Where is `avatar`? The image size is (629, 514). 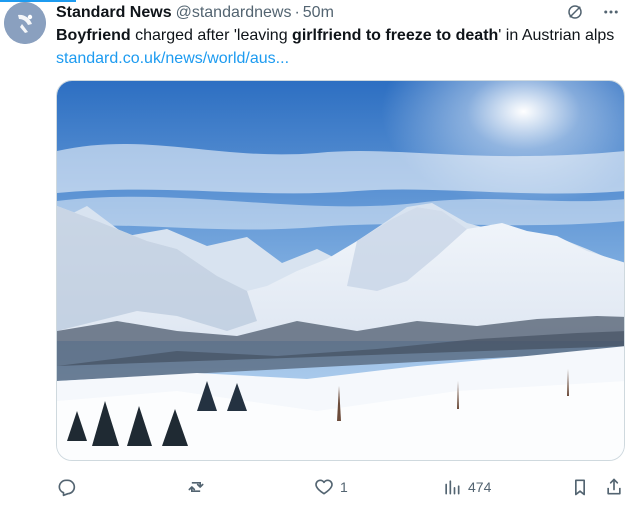 avatar is located at coordinates (25, 23).